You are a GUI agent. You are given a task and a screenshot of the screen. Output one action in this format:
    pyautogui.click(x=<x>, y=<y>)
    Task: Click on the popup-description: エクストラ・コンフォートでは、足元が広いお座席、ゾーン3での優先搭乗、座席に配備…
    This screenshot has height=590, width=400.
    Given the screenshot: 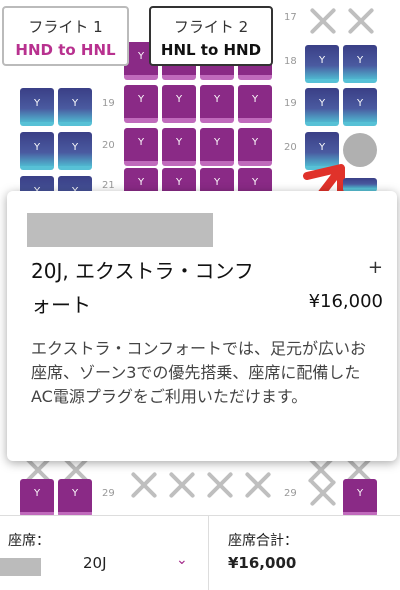 What is the action you would take?
    pyautogui.click(x=199, y=372)
    